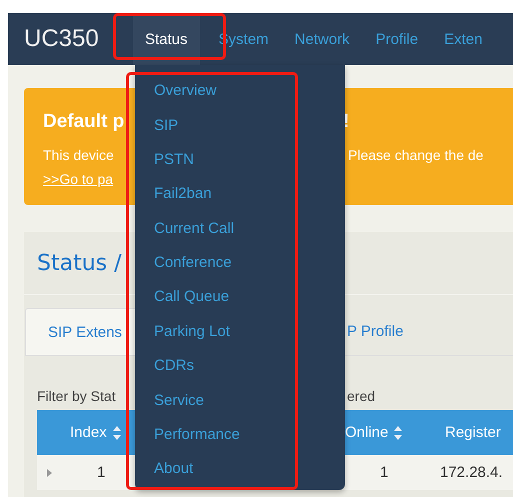 This screenshot has width=513, height=497. Describe the element at coordinates (174, 469) in the screenshot. I see `menu-item: About` at that location.